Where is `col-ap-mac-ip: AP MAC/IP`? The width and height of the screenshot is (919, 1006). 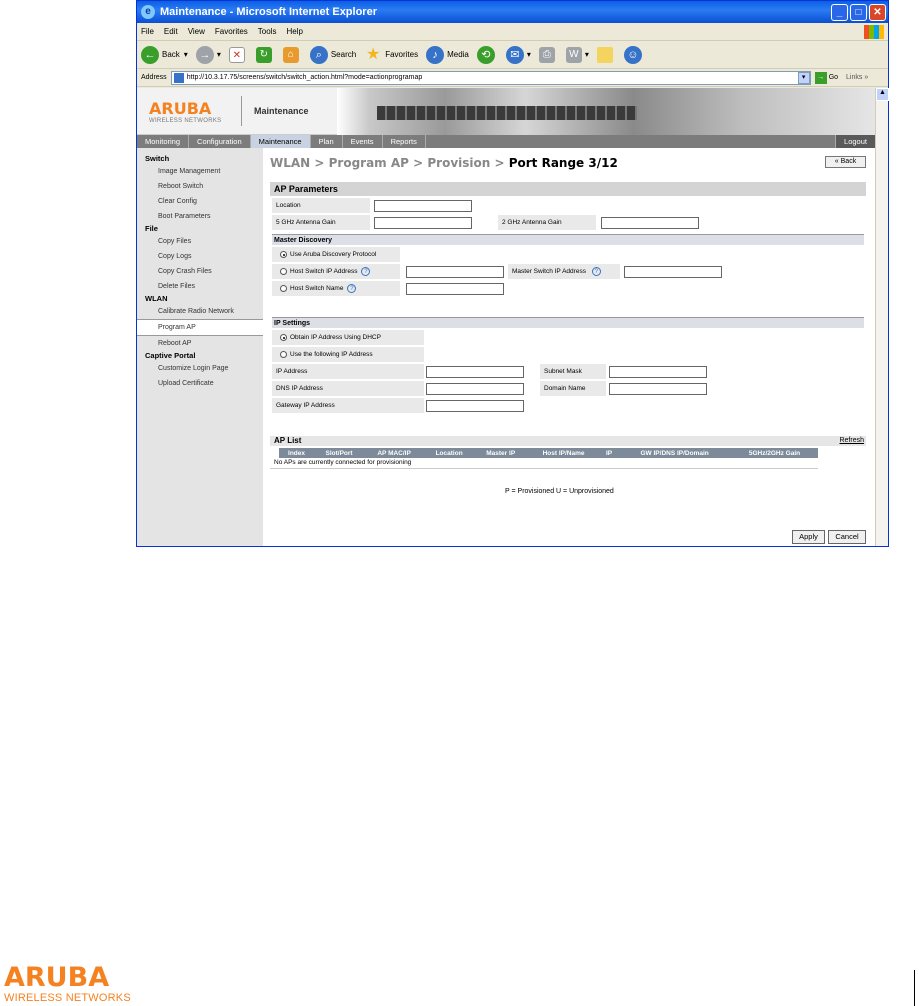 col-ap-mac-ip: AP MAC/IP is located at coordinates (394, 453).